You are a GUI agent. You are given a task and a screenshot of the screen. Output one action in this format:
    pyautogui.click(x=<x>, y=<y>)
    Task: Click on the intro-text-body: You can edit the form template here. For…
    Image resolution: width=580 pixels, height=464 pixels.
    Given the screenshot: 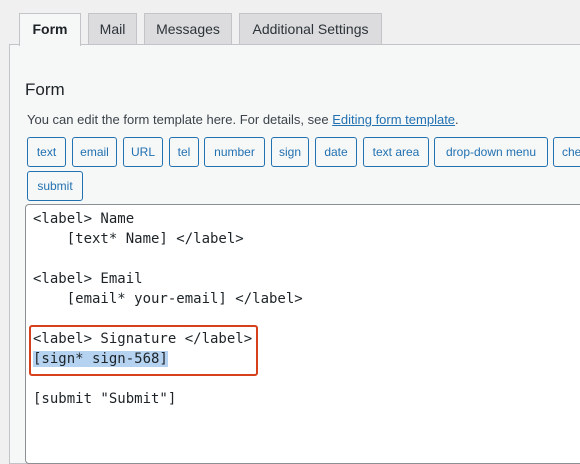 What is the action you would take?
    pyautogui.click(x=180, y=119)
    